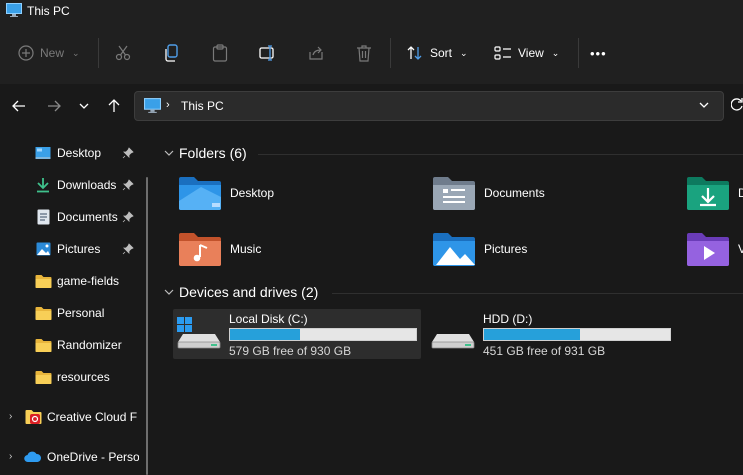  Describe the element at coordinates (290, 351) in the screenshot. I see `drive-free-space: 579 GB free of 930 GB` at that location.